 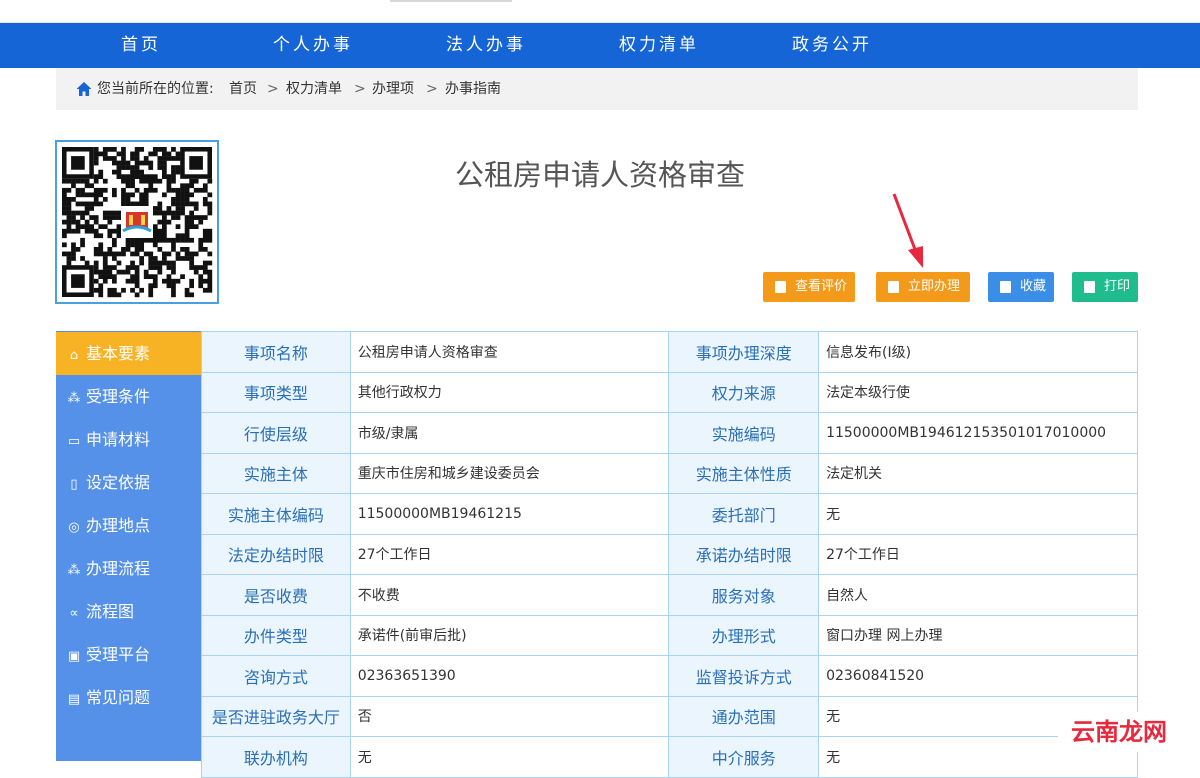 What do you see at coordinates (276, 433) in the screenshot?
I see `field-label: 行使层级` at bounding box center [276, 433].